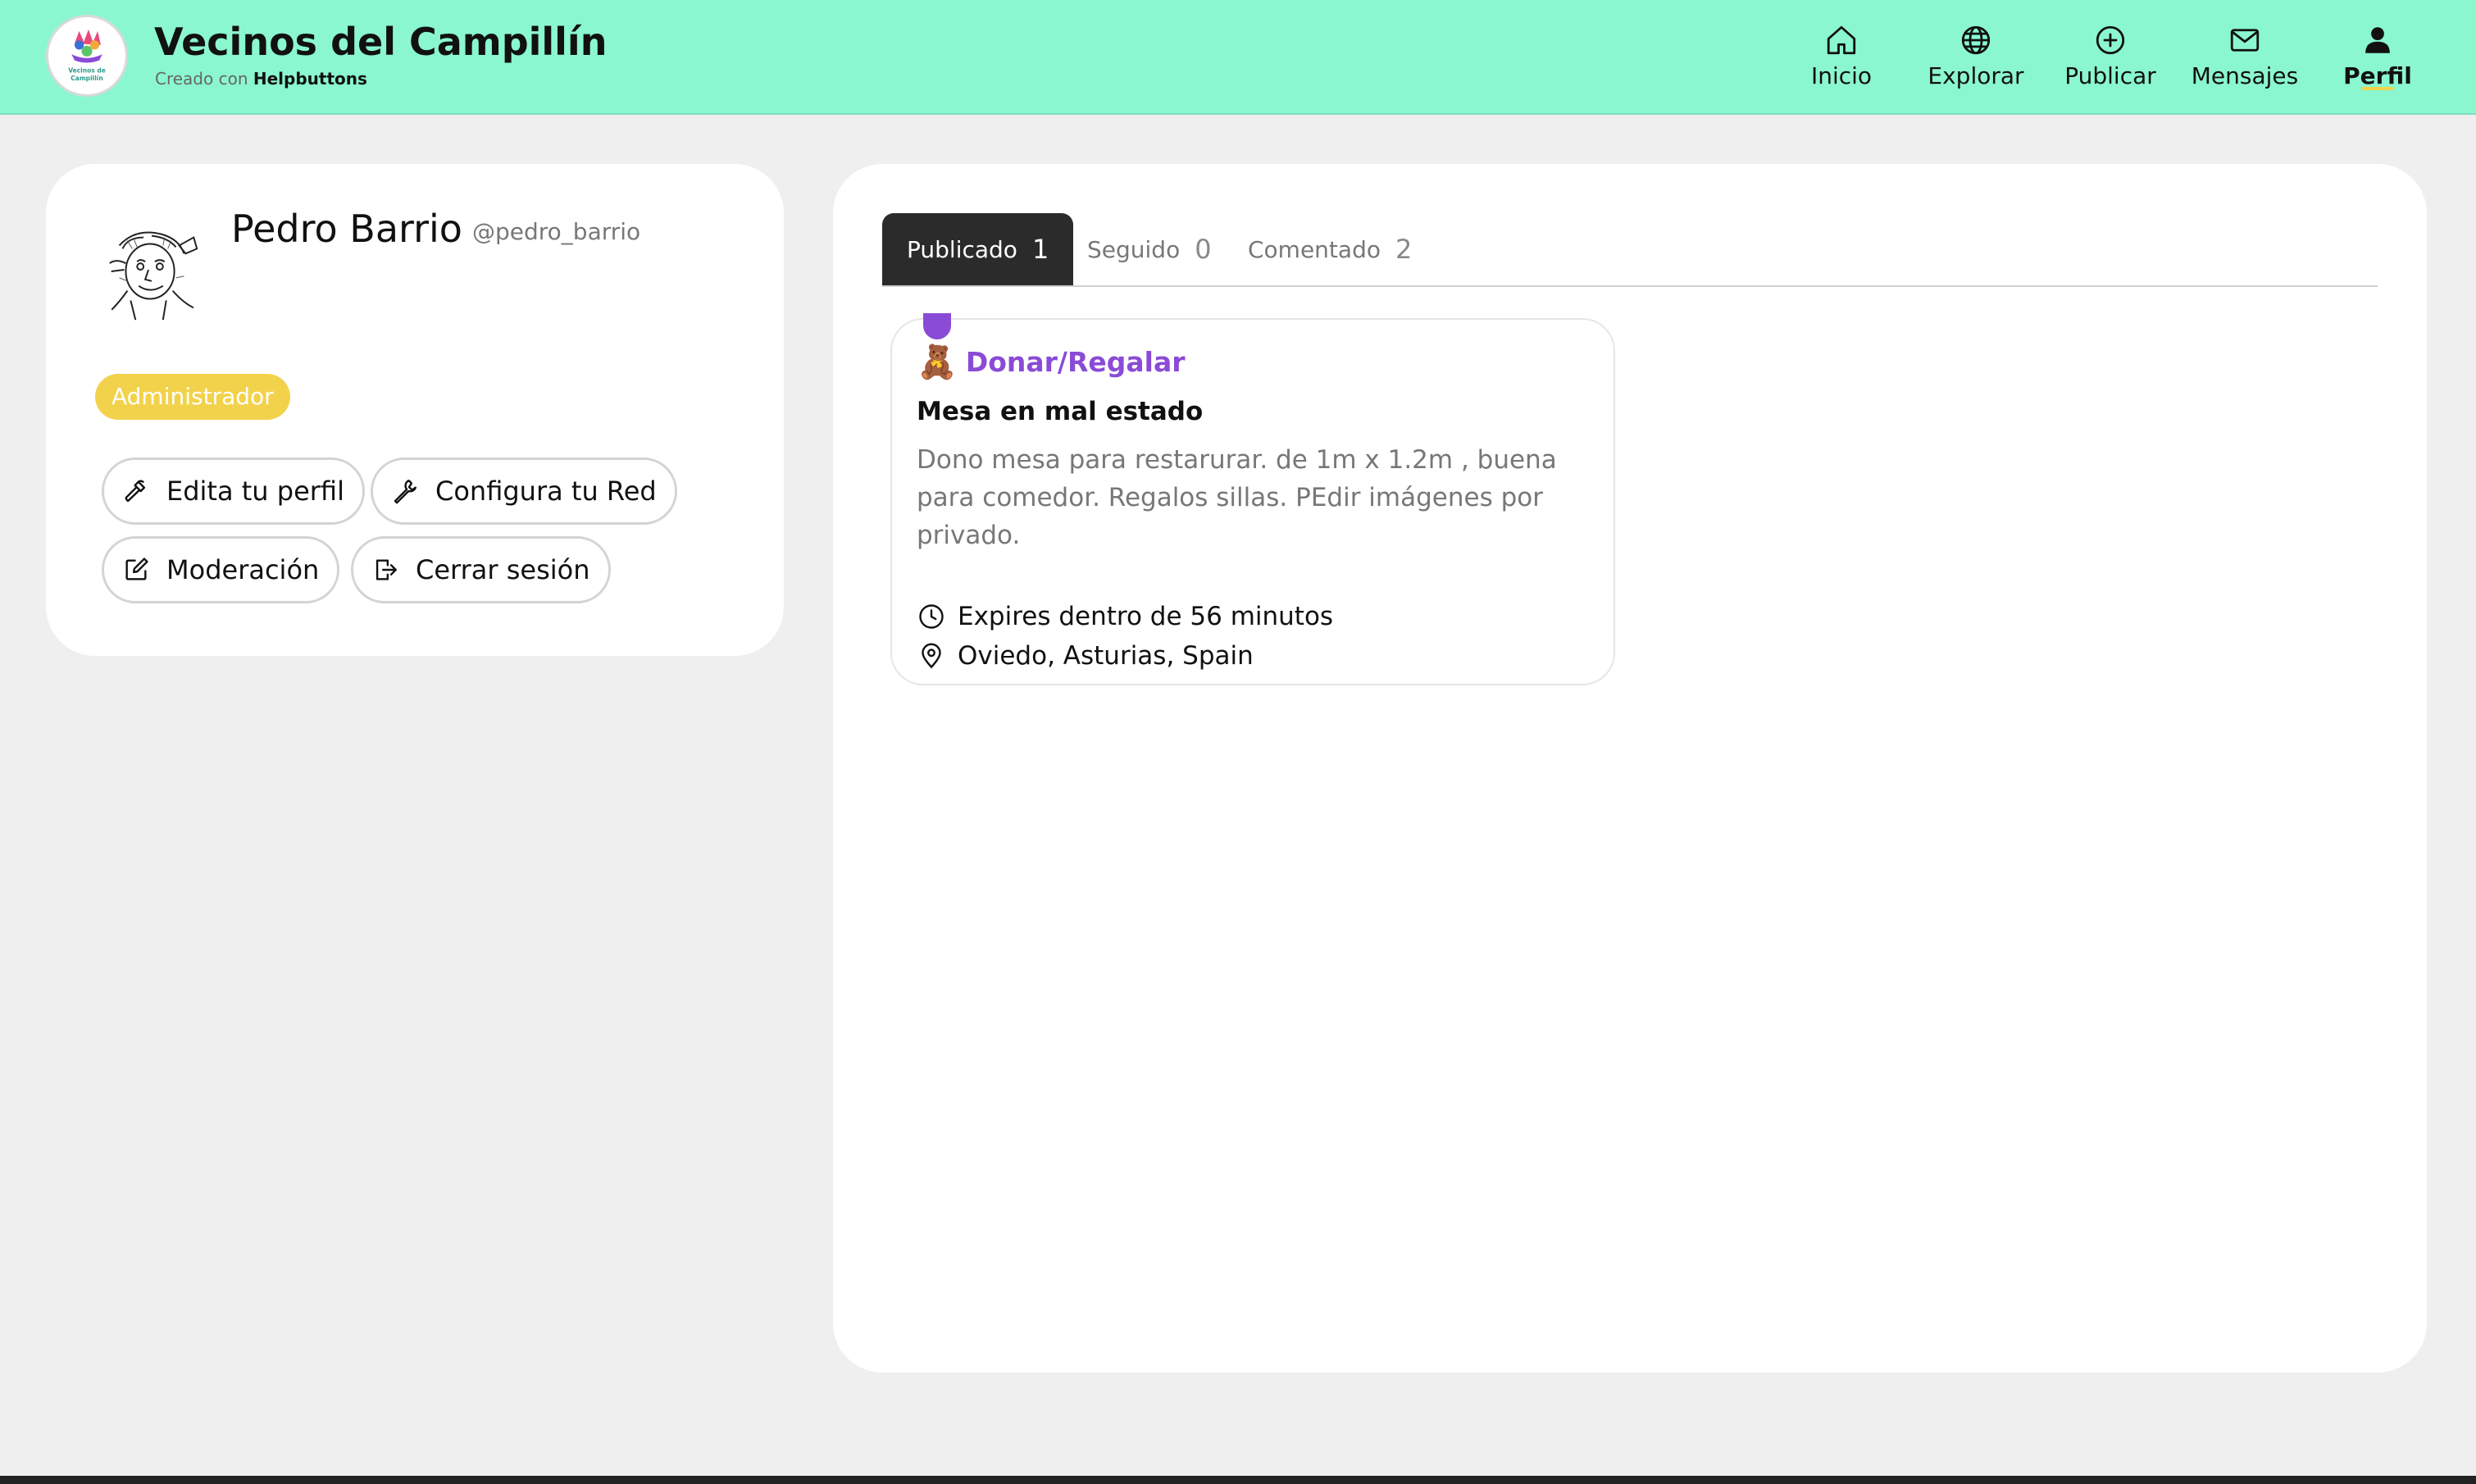 The image size is (2476, 1484). Describe the element at coordinates (2110, 75) in the screenshot. I see `nav-label: Publicar` at that location.